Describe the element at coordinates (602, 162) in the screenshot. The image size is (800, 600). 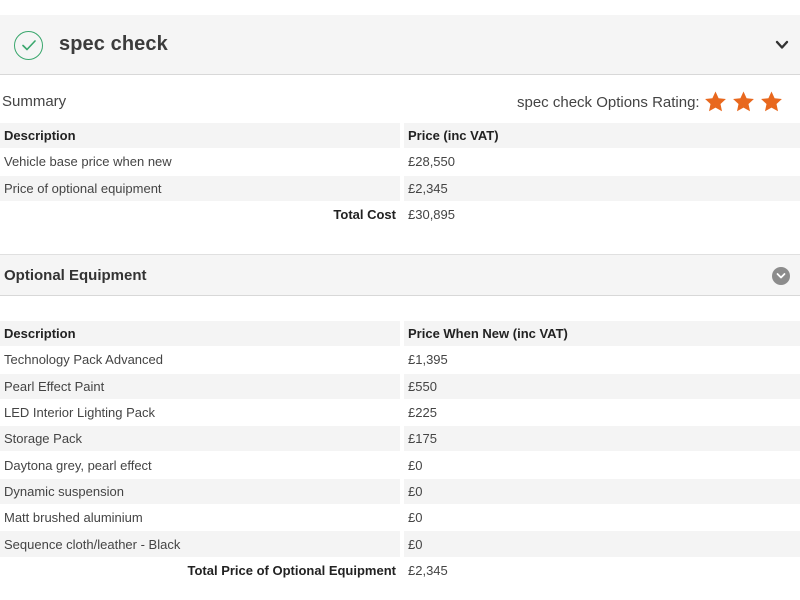
I see `row-price: £28,550` at that location.